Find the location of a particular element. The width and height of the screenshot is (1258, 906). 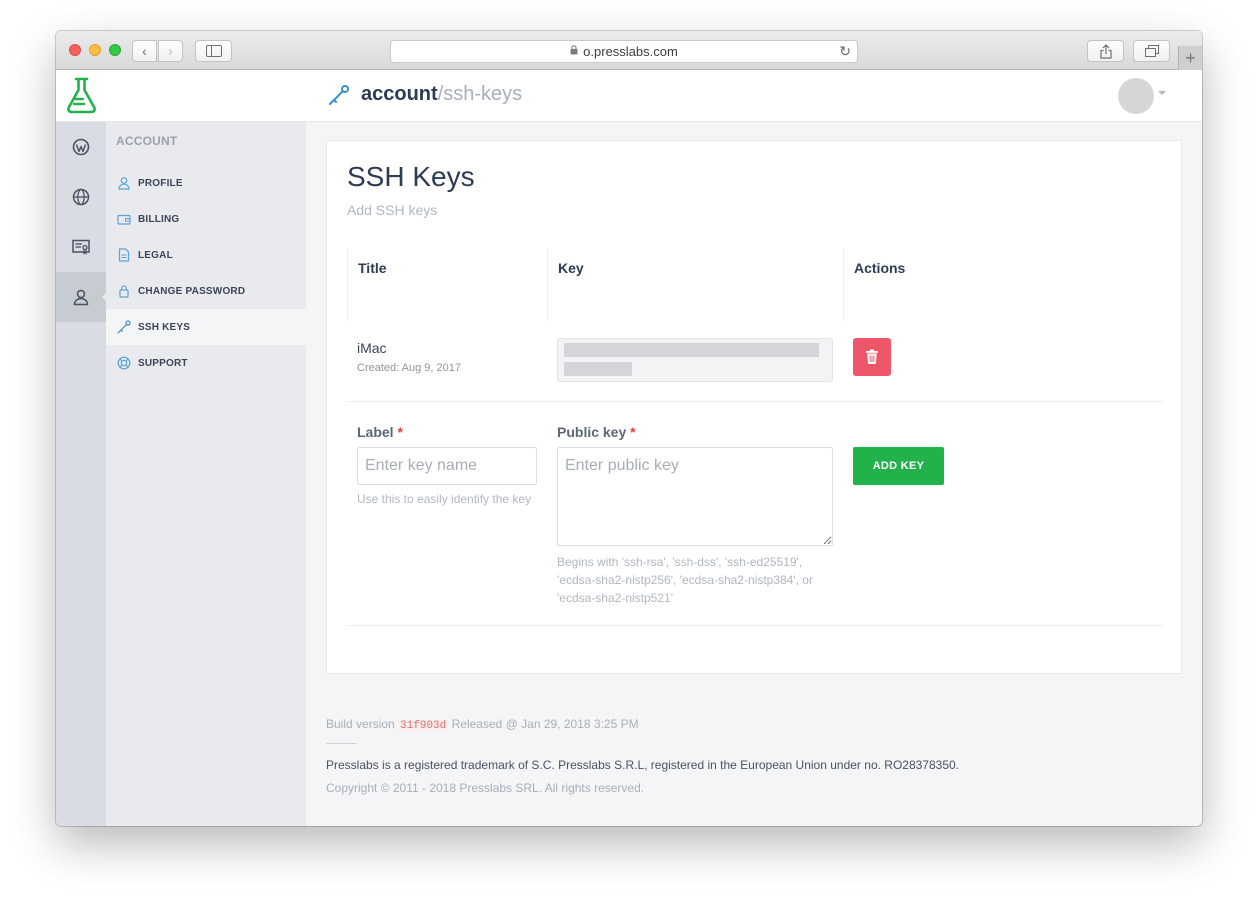

wordpress-icon is located at coordinates (81, 147).